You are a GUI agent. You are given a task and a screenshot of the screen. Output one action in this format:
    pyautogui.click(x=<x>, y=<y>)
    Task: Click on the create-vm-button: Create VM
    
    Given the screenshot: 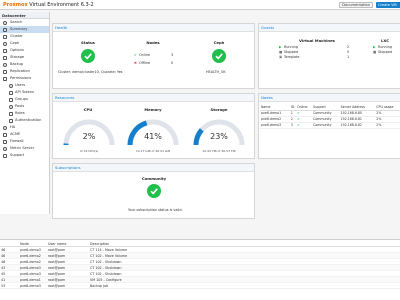 What is the action you would take?
    pyautogui.click(x=388, y=4)
    